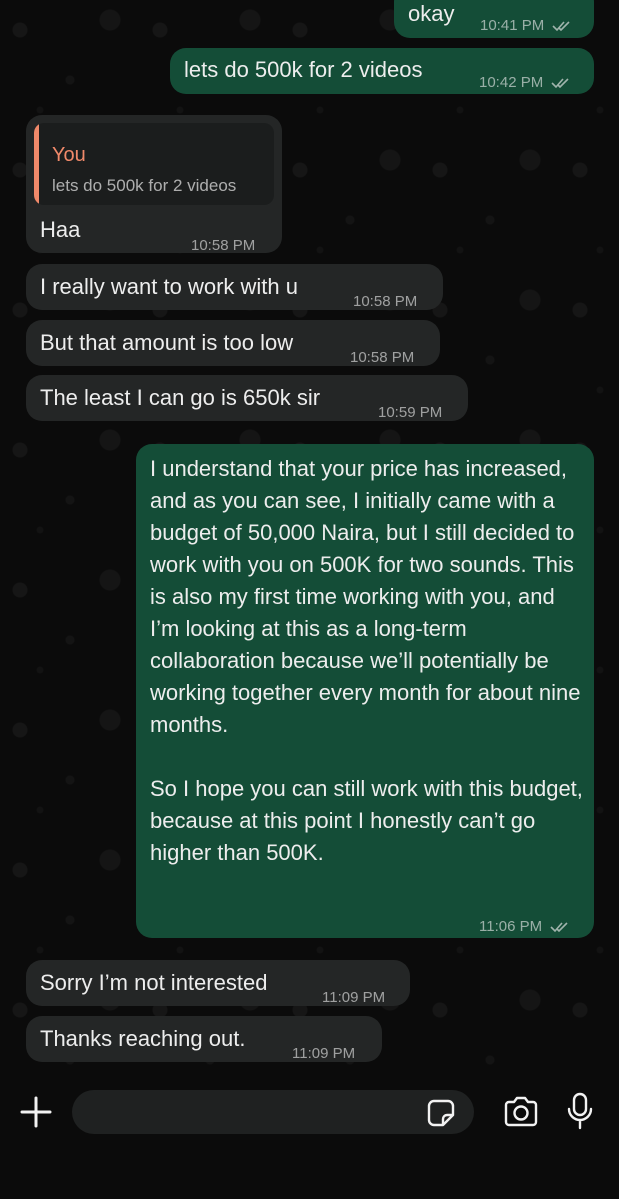 This screenshot has height=1199, width=619. Describe the element at coordinates (36, 1112) in the screenshot. I see `plus-icon` at that location.